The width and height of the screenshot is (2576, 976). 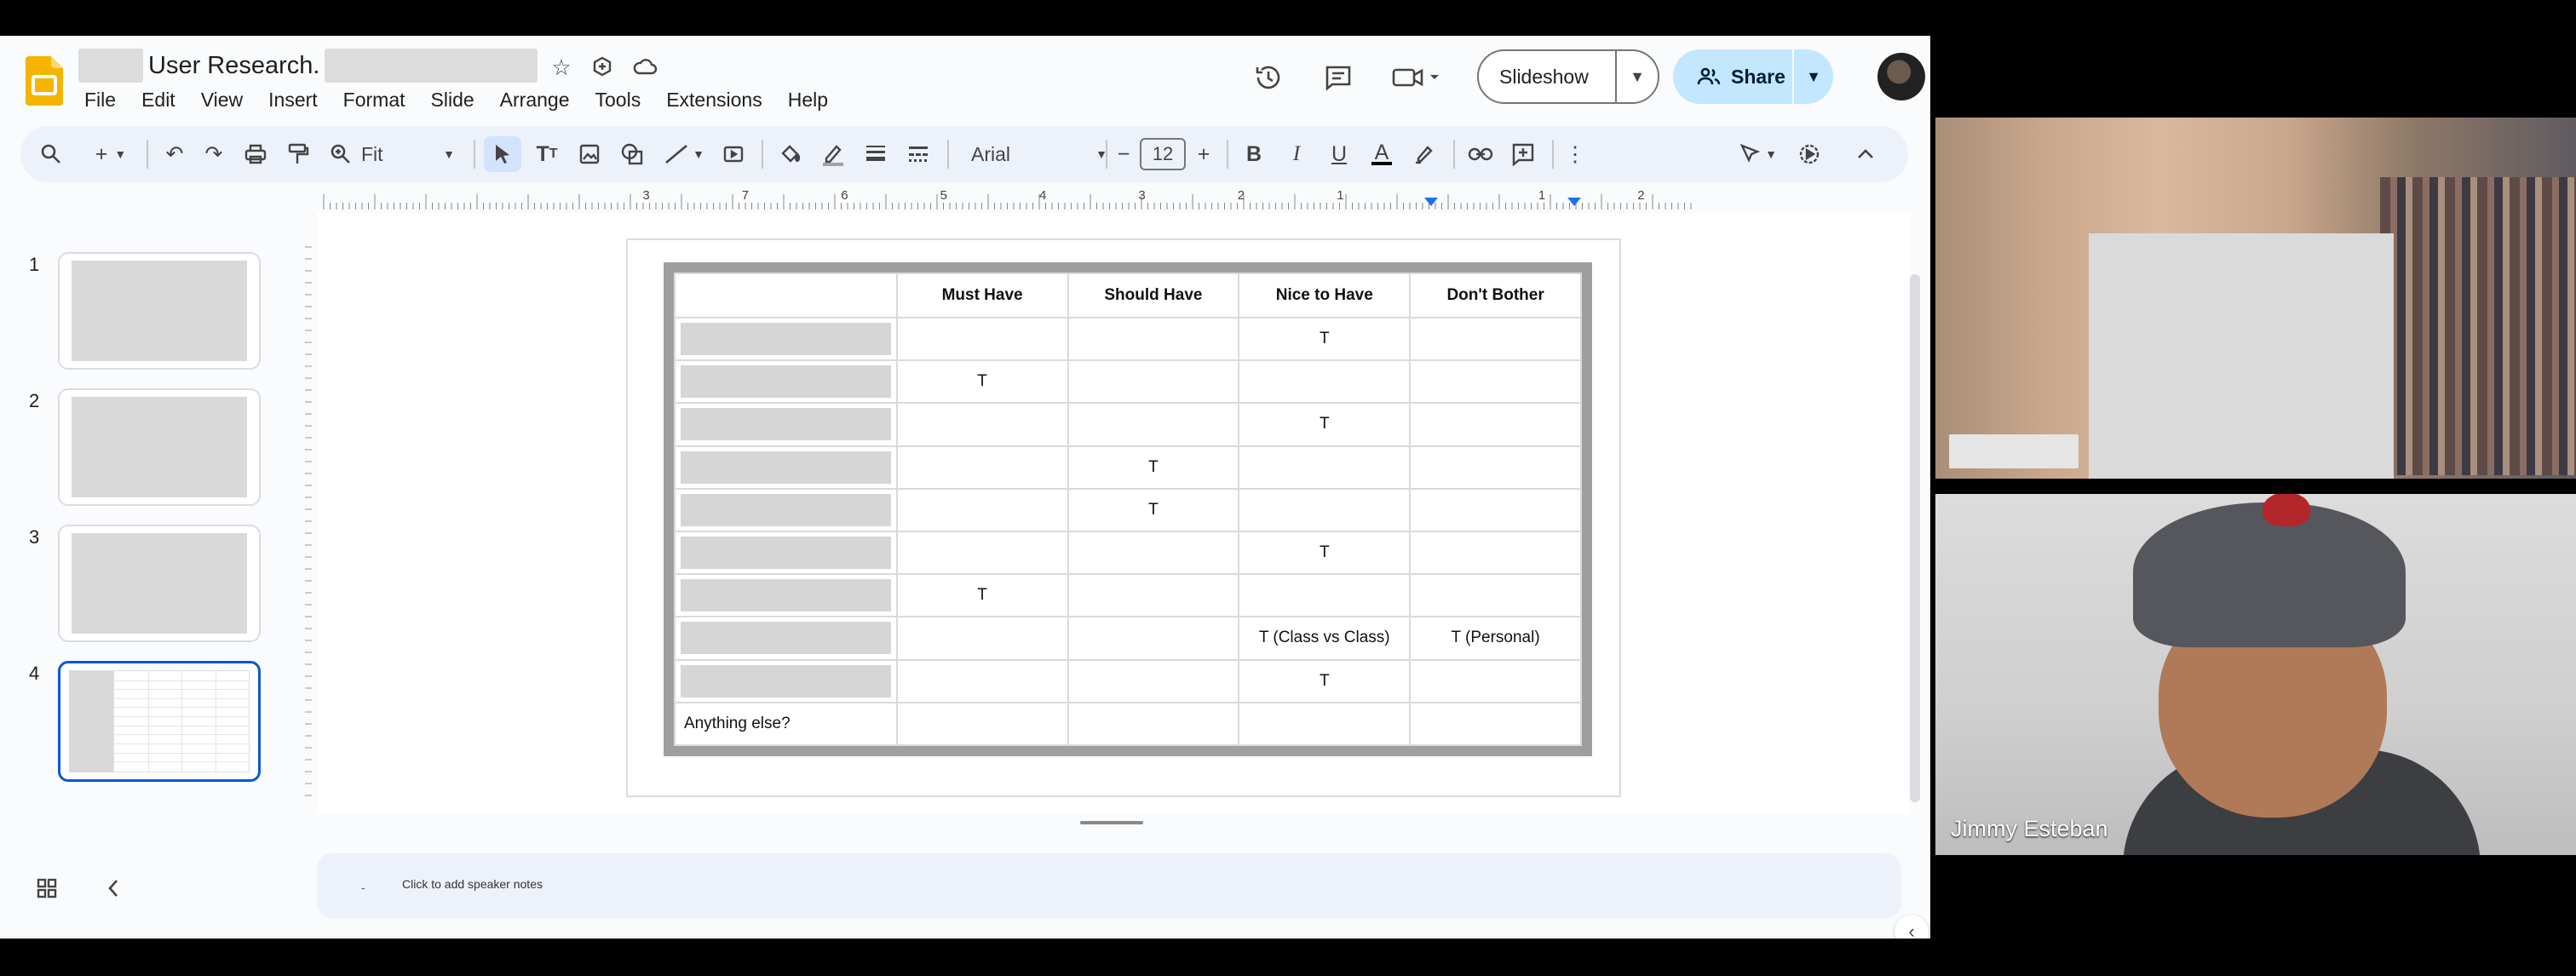 I want to click on header-cell-blank, so click(x=786, y=296).